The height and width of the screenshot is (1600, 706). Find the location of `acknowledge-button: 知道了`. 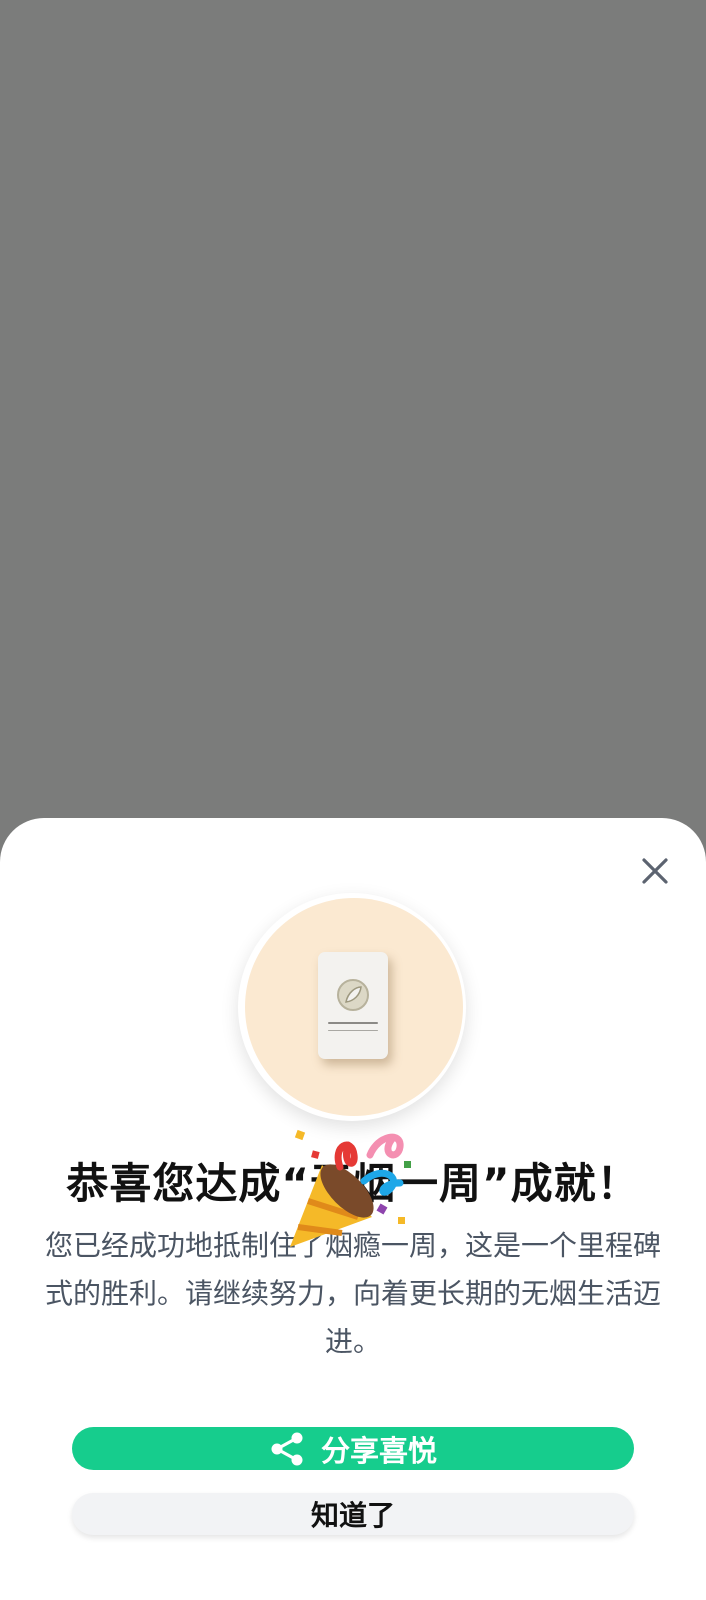

acknowledge-button: 知道了 is located at coordinates (353, 1514).